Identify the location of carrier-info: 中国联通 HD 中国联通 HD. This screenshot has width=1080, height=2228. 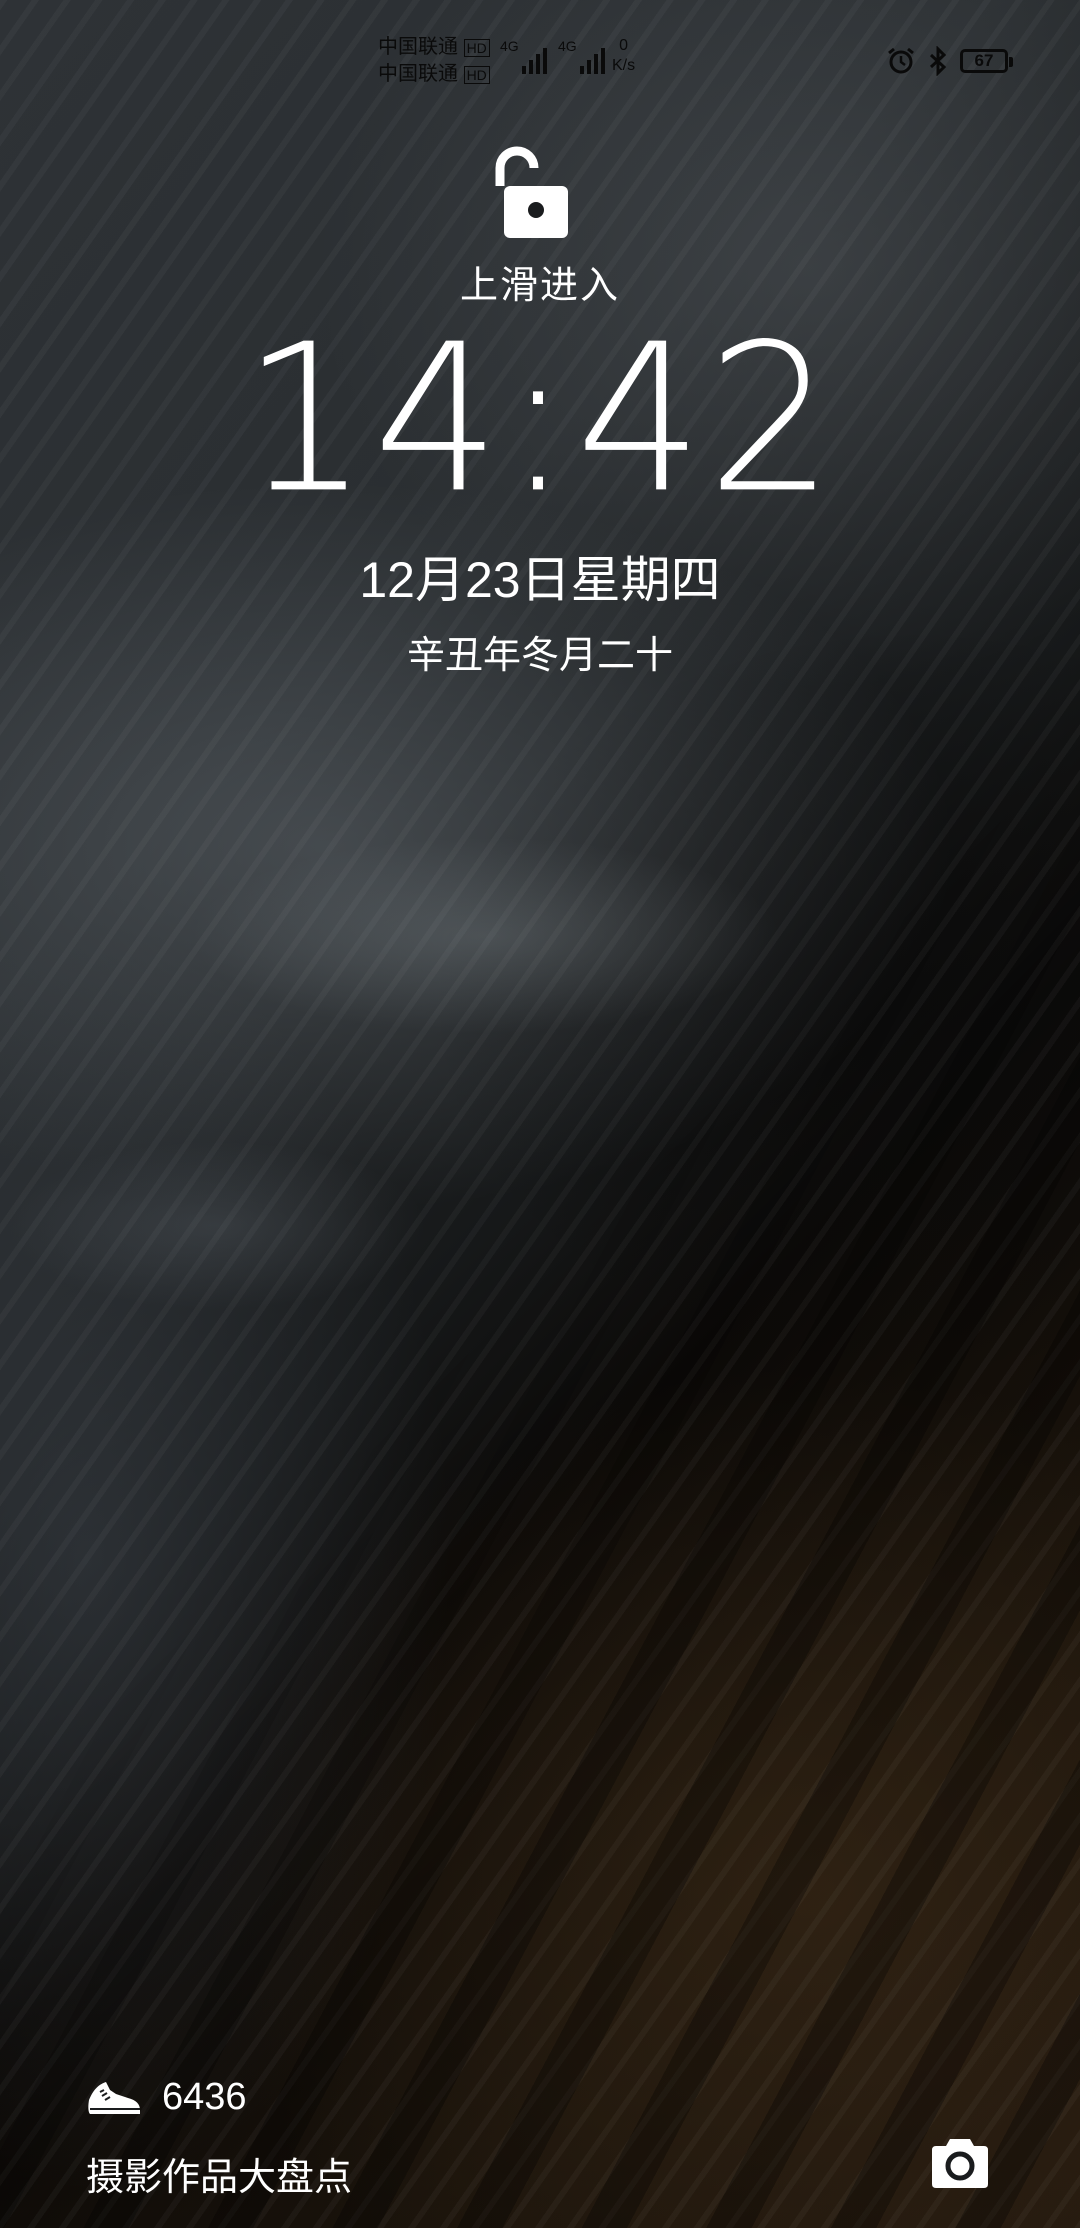
(434, 61).